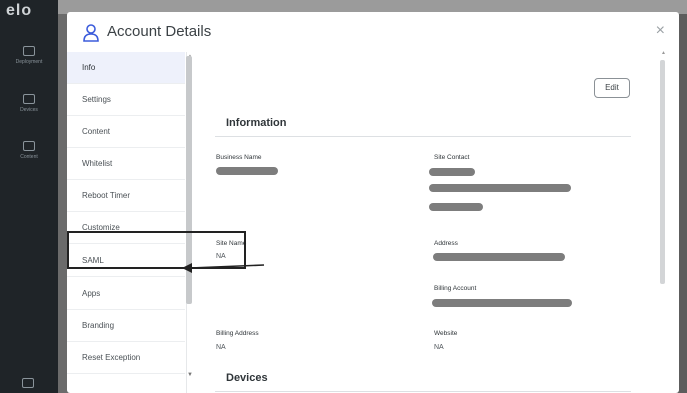 This screenshot has height=393, width=687. Describe the element at coordinates (126, 164) in the screenshot. I see `sidebar-item-whitelist: Whitelist` at that location.